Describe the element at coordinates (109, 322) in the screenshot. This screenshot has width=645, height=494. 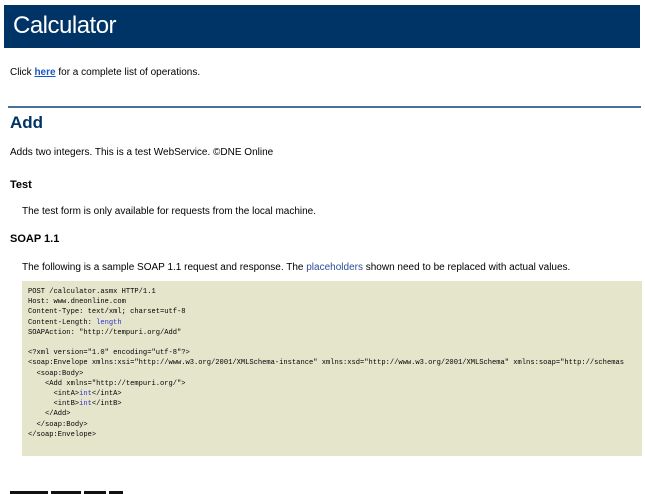
I see `code-placeholder: length` at that location.